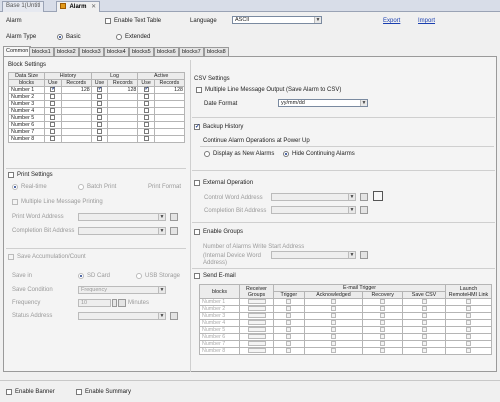 The image size is (500, 402). I want to click on status-address-select: ▼, so click(122, 316).